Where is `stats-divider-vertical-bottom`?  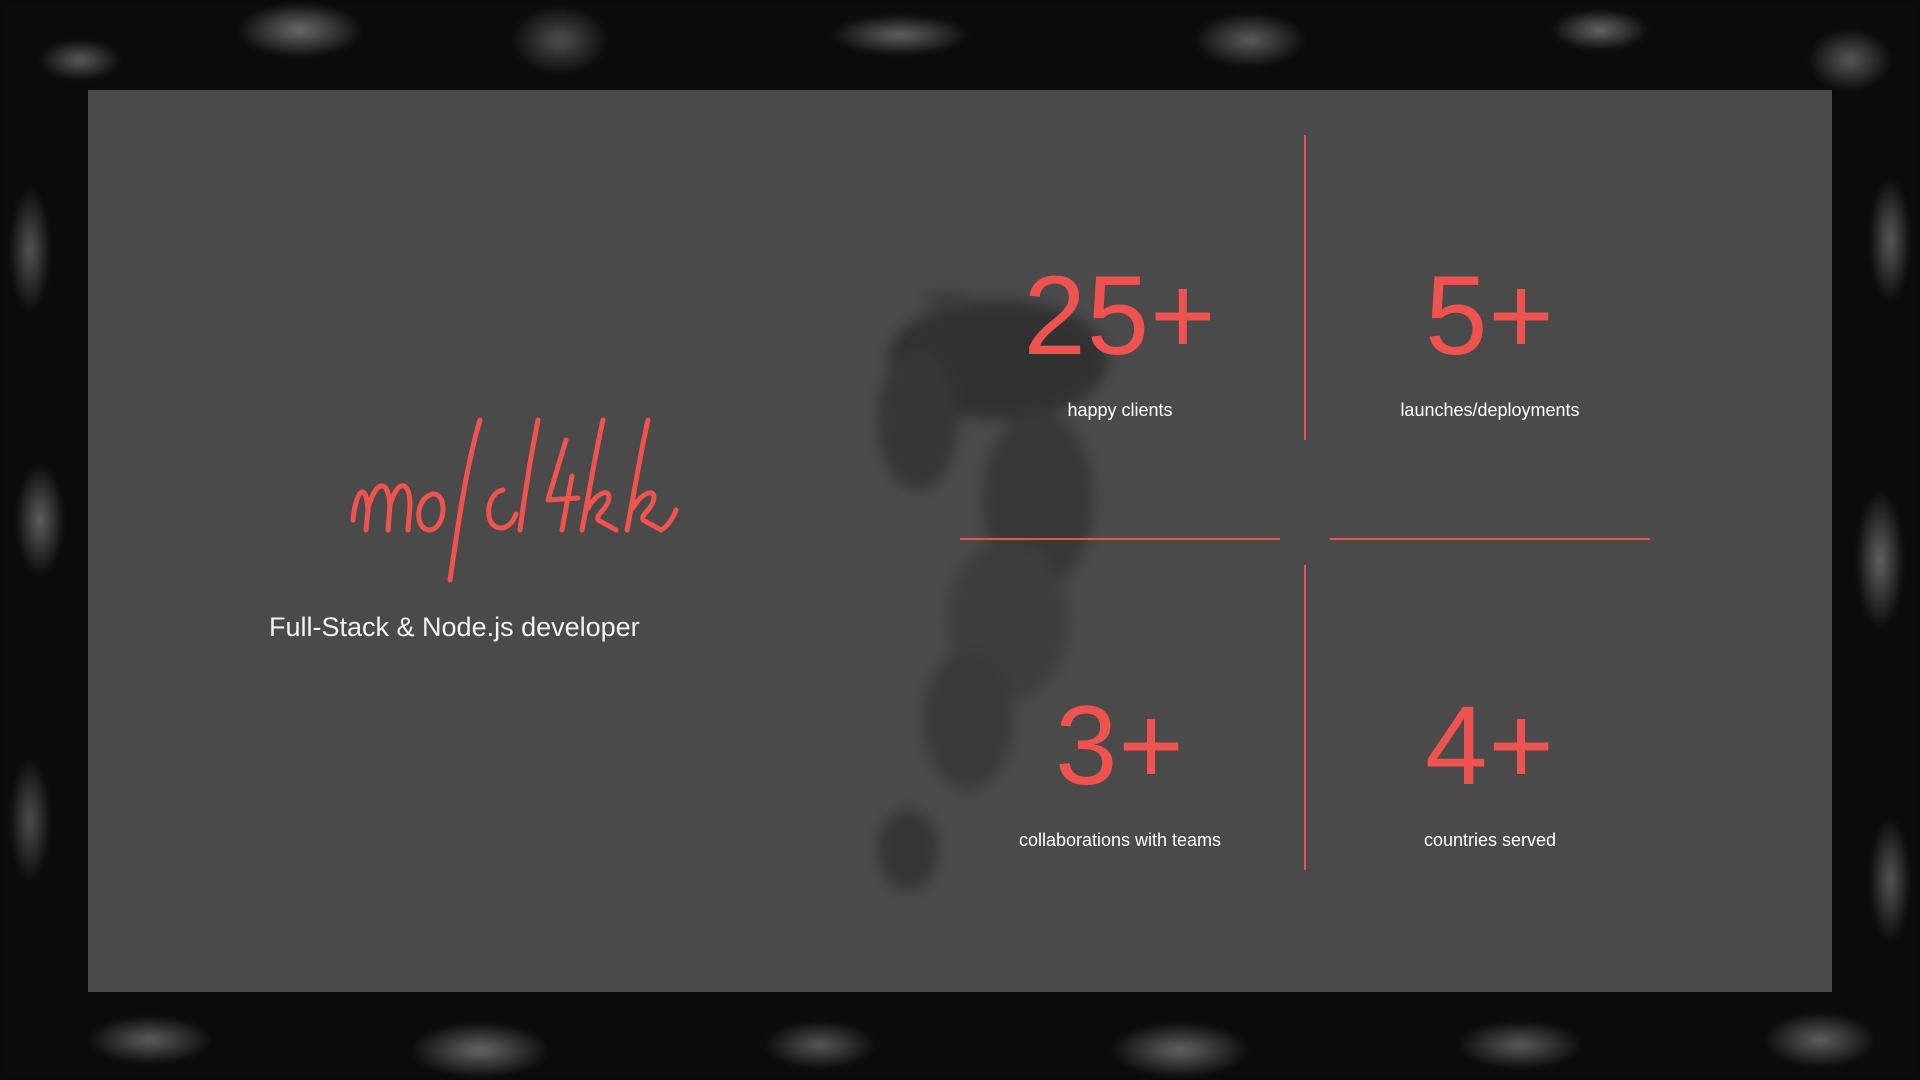 stats-divider-vertical-bottom is located at coordinates (1305, 717).